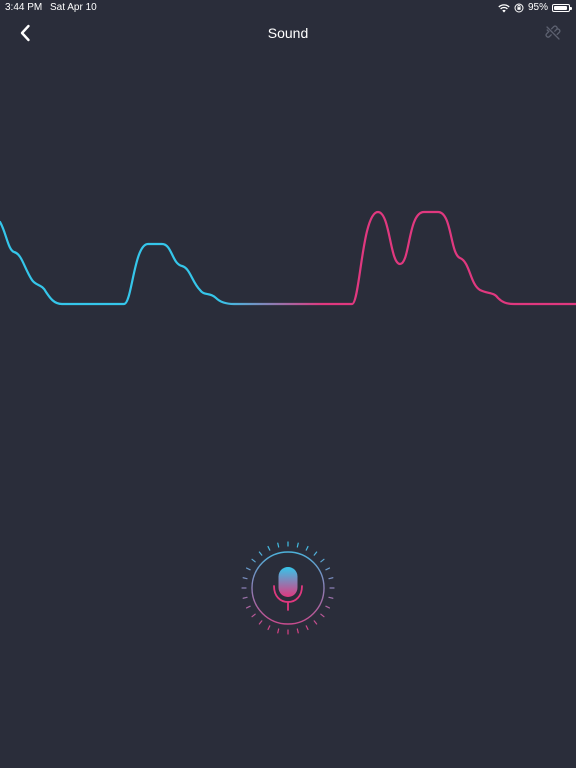 The width and height of the screenshot is (576, 768). I want to click on microphone-button, so click(288, 588).